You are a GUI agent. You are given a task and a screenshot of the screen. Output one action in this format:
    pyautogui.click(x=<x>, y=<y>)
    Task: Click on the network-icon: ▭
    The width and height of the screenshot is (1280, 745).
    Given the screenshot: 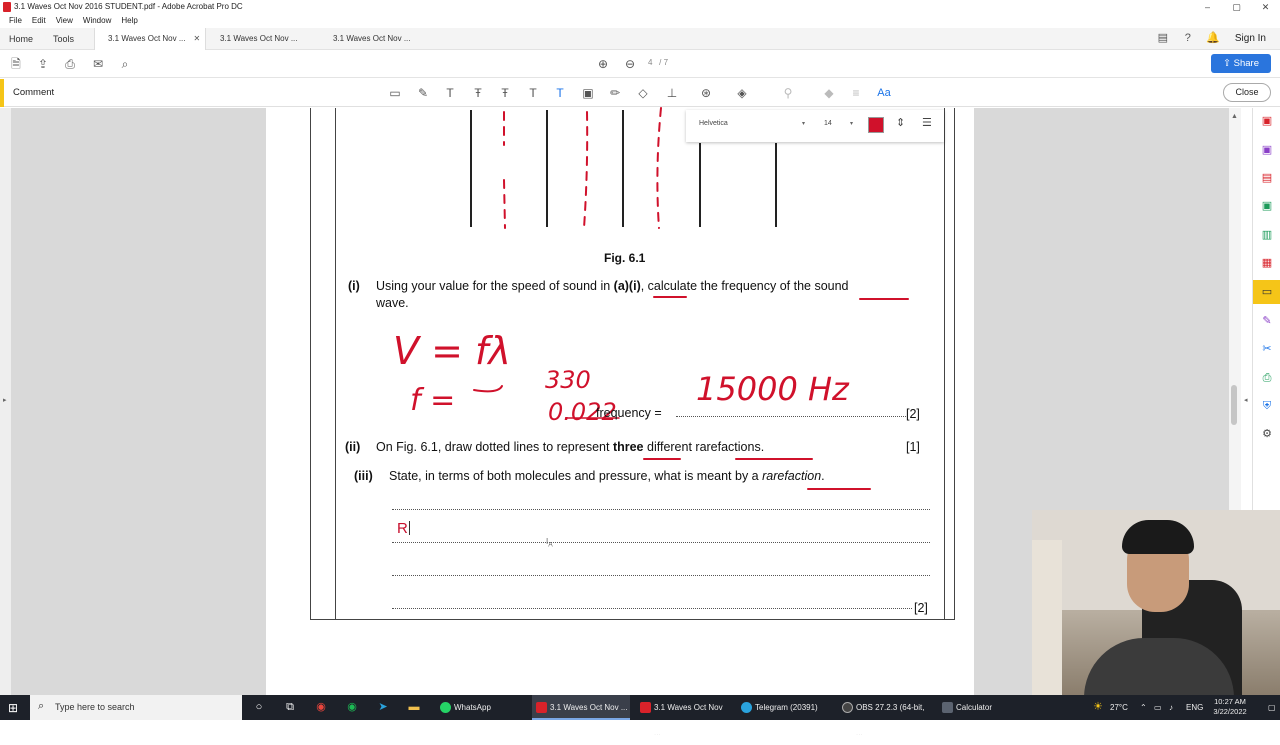 What is the action you would take?
    pyautogui.click(x=1158, y=707)
    